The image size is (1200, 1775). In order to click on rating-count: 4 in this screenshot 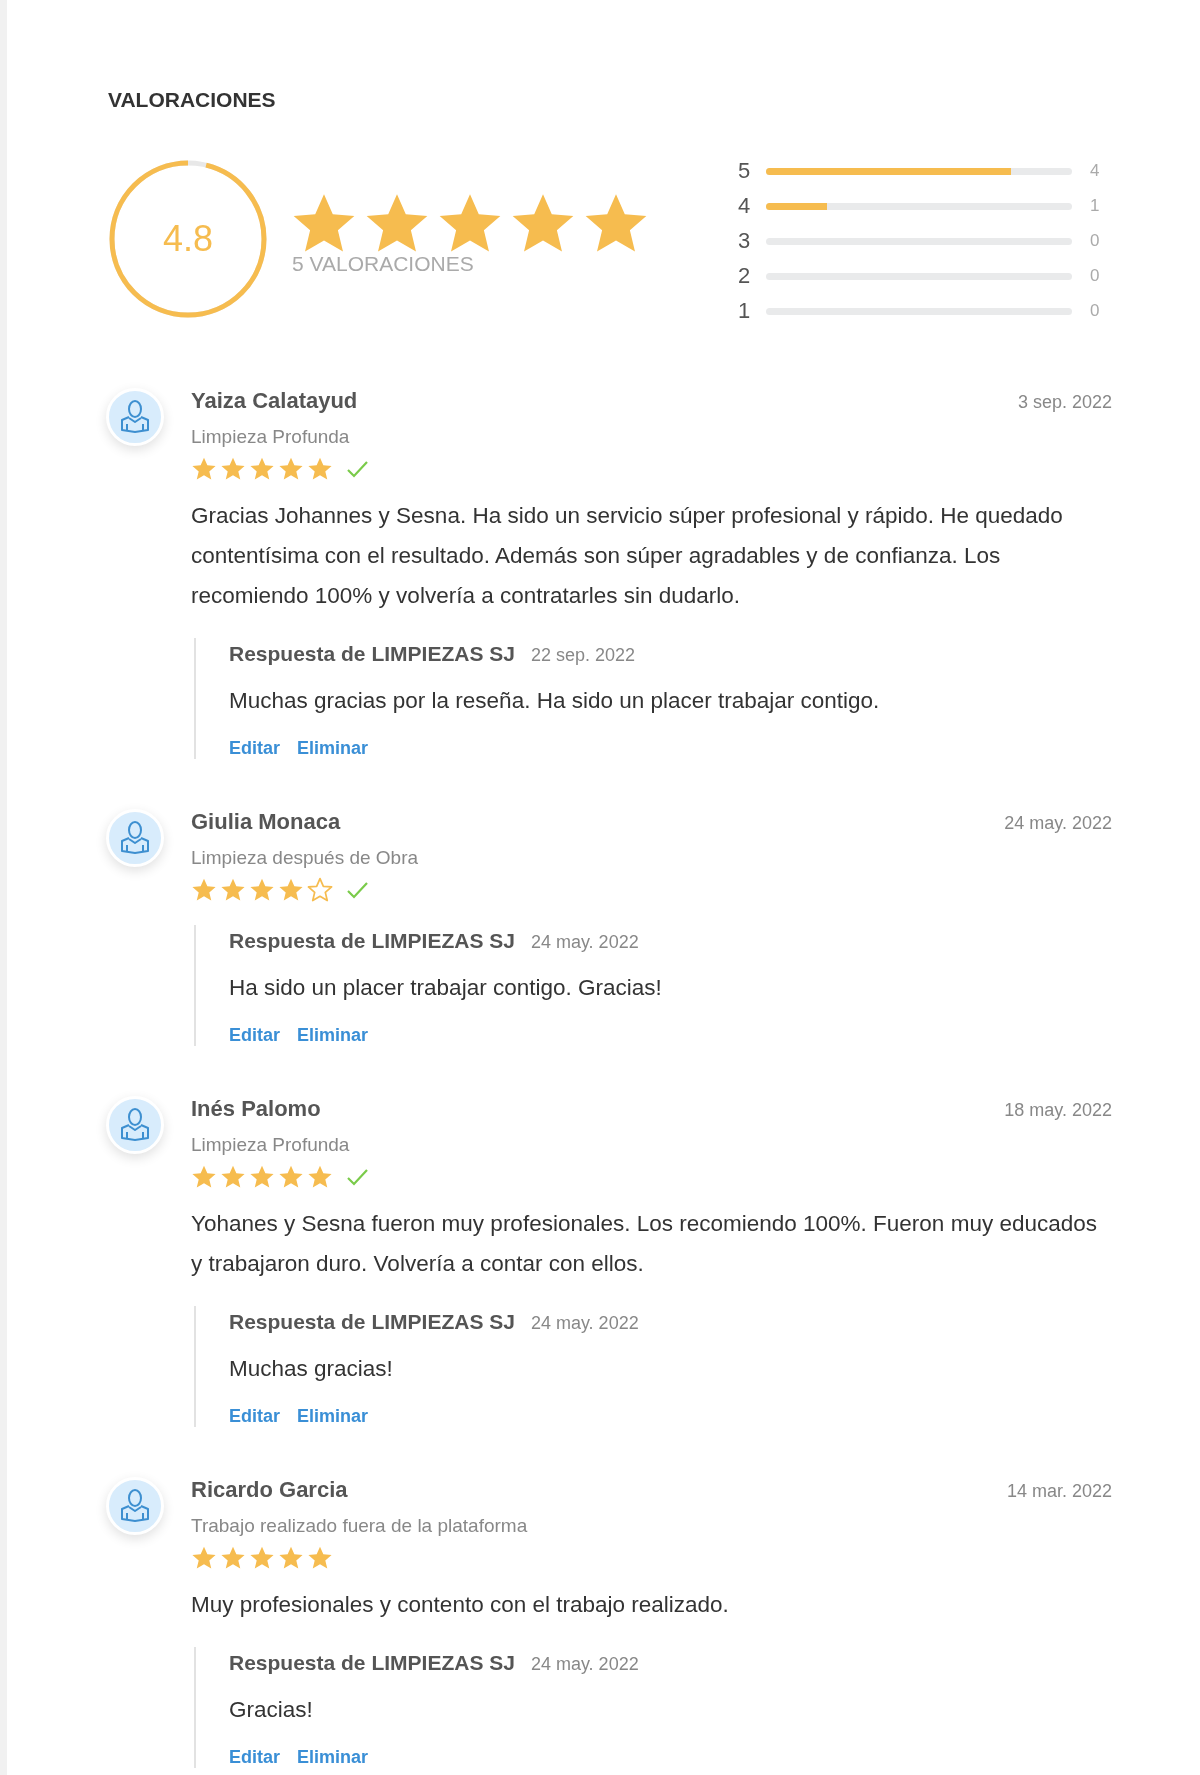, I will do `click(1095, 171)`.